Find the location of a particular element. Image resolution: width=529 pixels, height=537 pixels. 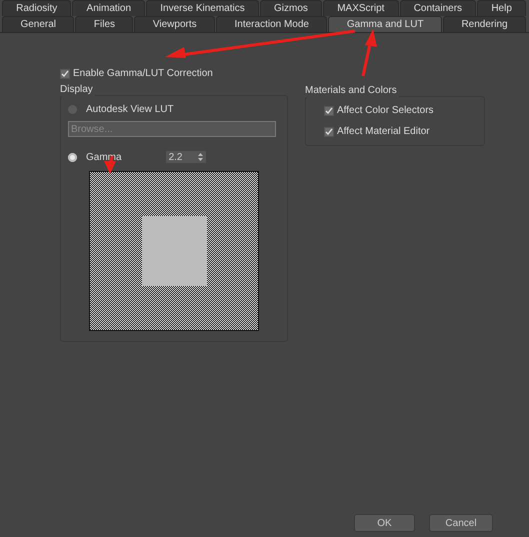

group-title: Materials and Colors is located at coordinates (352, 91).